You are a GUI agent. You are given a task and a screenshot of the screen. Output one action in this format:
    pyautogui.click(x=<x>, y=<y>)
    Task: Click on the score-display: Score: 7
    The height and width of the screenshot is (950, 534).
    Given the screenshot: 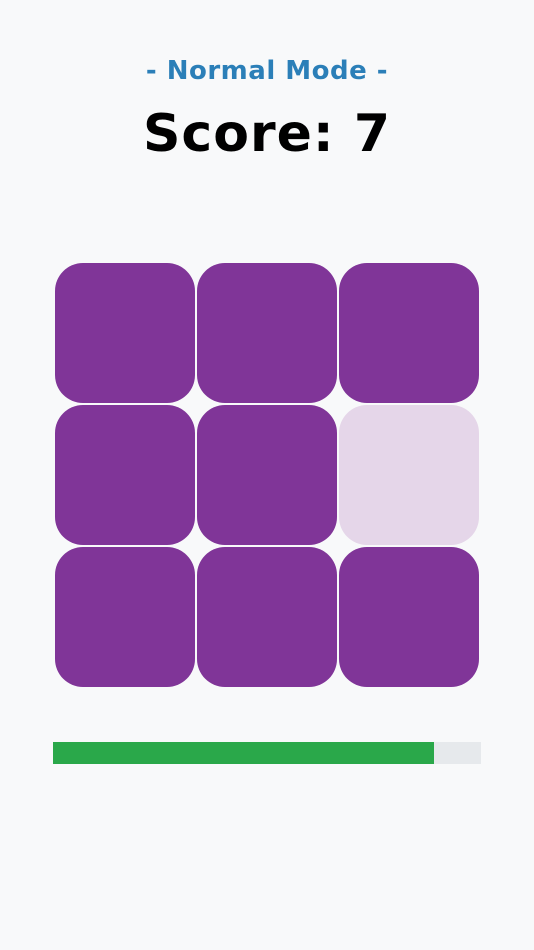 What is the action you would take?
    pyautogui.click(x=267, y=134)
    